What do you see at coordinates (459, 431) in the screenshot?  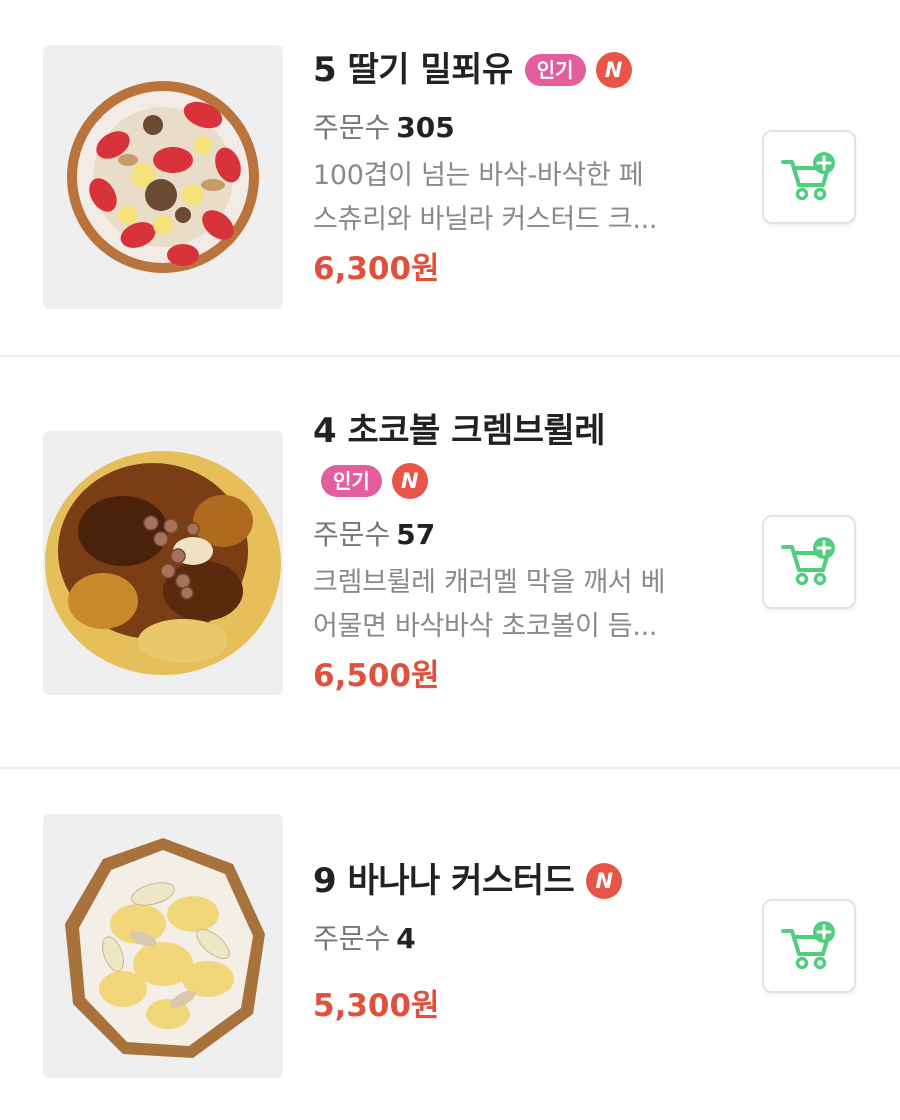 I see `menu-item-title: 4 초코볼 크렘브륄레` at bounding box center [459, 431].